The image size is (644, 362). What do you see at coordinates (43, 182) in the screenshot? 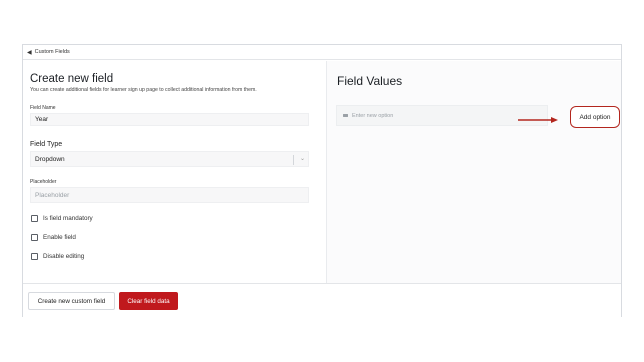
I see `placeholder-label: Placeholder` at bounding box center [43, 182].